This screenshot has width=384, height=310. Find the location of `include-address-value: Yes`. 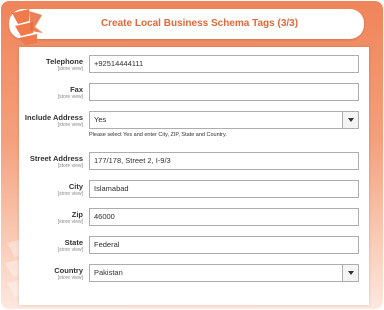

include-address-value: Yes is located at coordinates (100, 119).